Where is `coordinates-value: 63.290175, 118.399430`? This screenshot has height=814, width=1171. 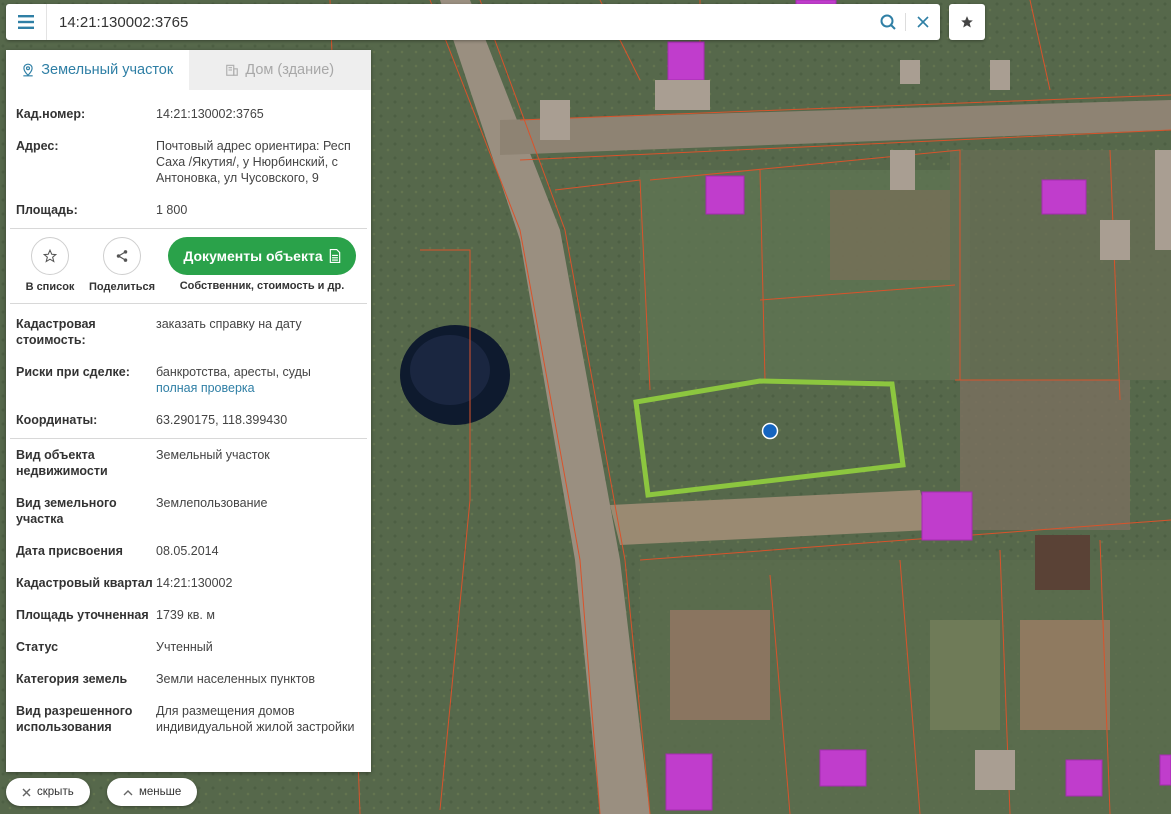 coordinates-value: 63.290175, 118.399430 is located at coordinates (222, 420).